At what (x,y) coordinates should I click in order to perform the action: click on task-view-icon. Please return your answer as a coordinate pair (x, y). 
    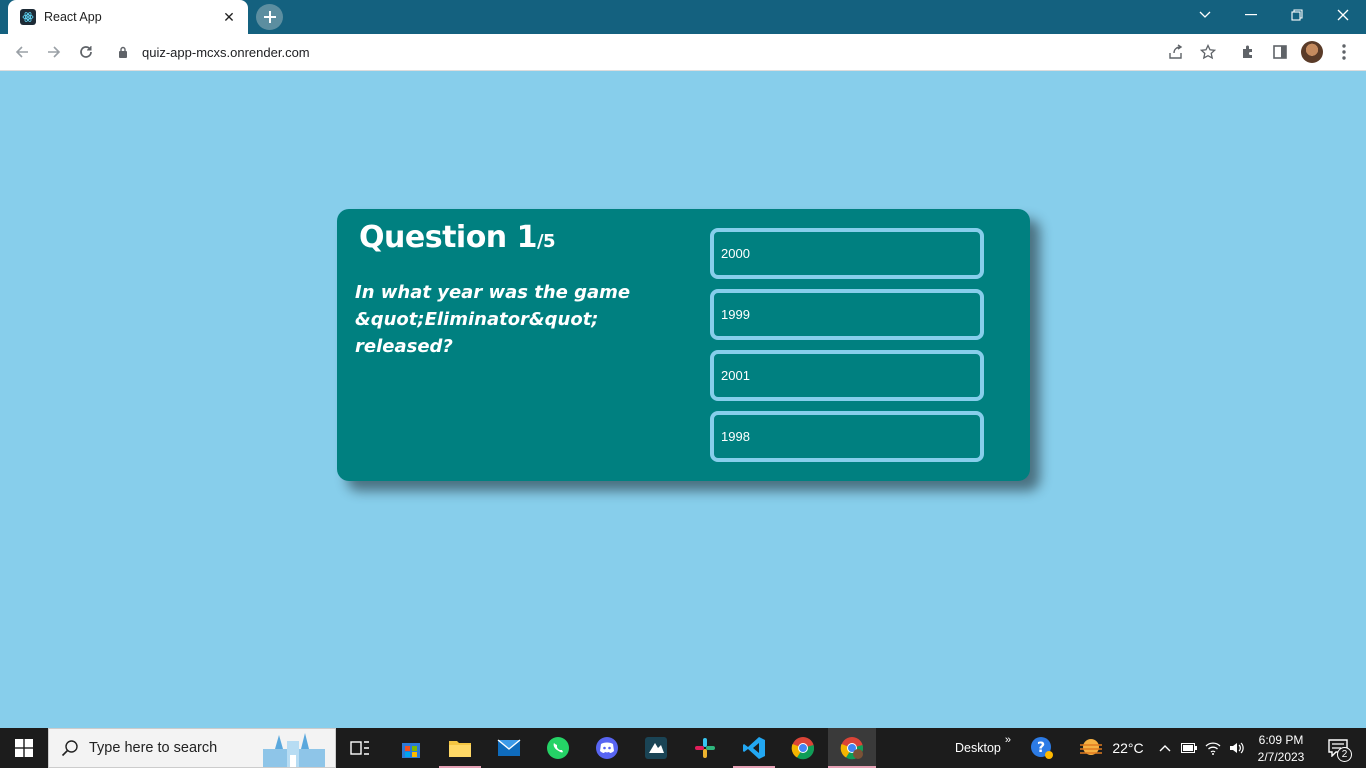
    Looking at the image, I should click on (360, 748).